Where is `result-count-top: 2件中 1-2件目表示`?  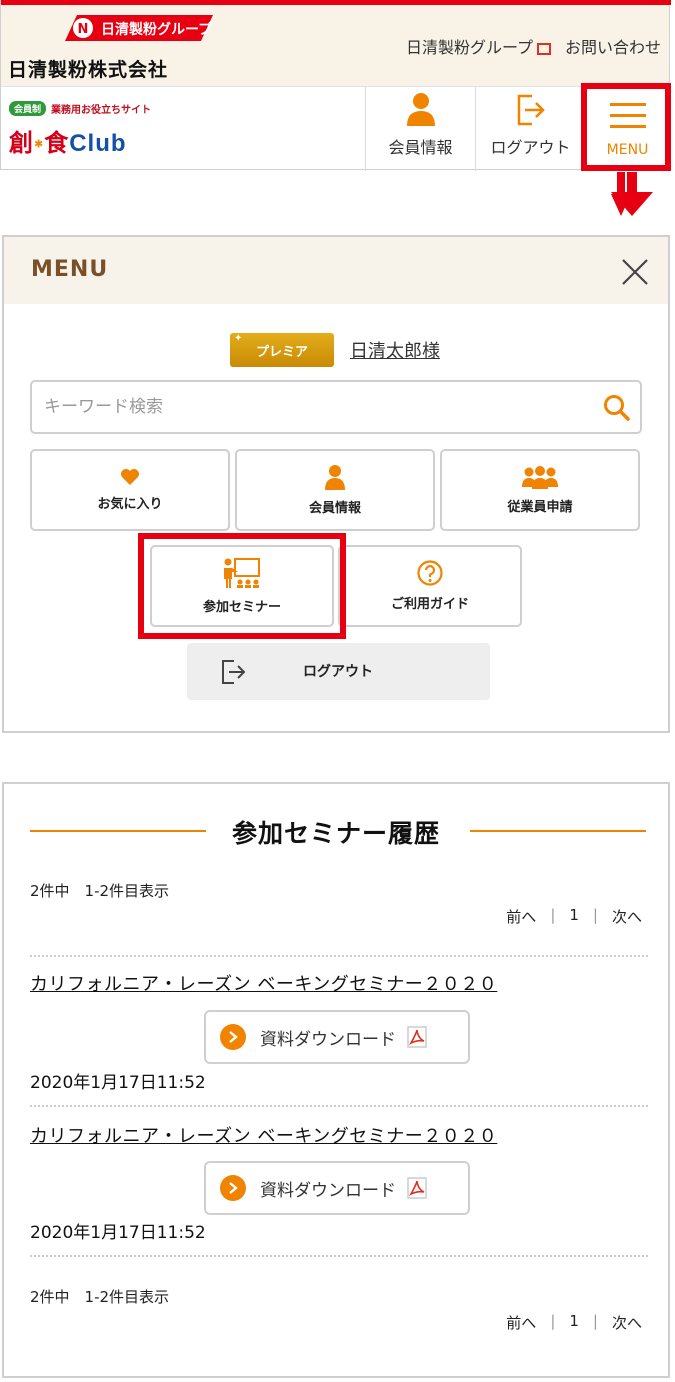
result-count-top: 2件中 1-2件目表示 is located at coordinates (100, 891).